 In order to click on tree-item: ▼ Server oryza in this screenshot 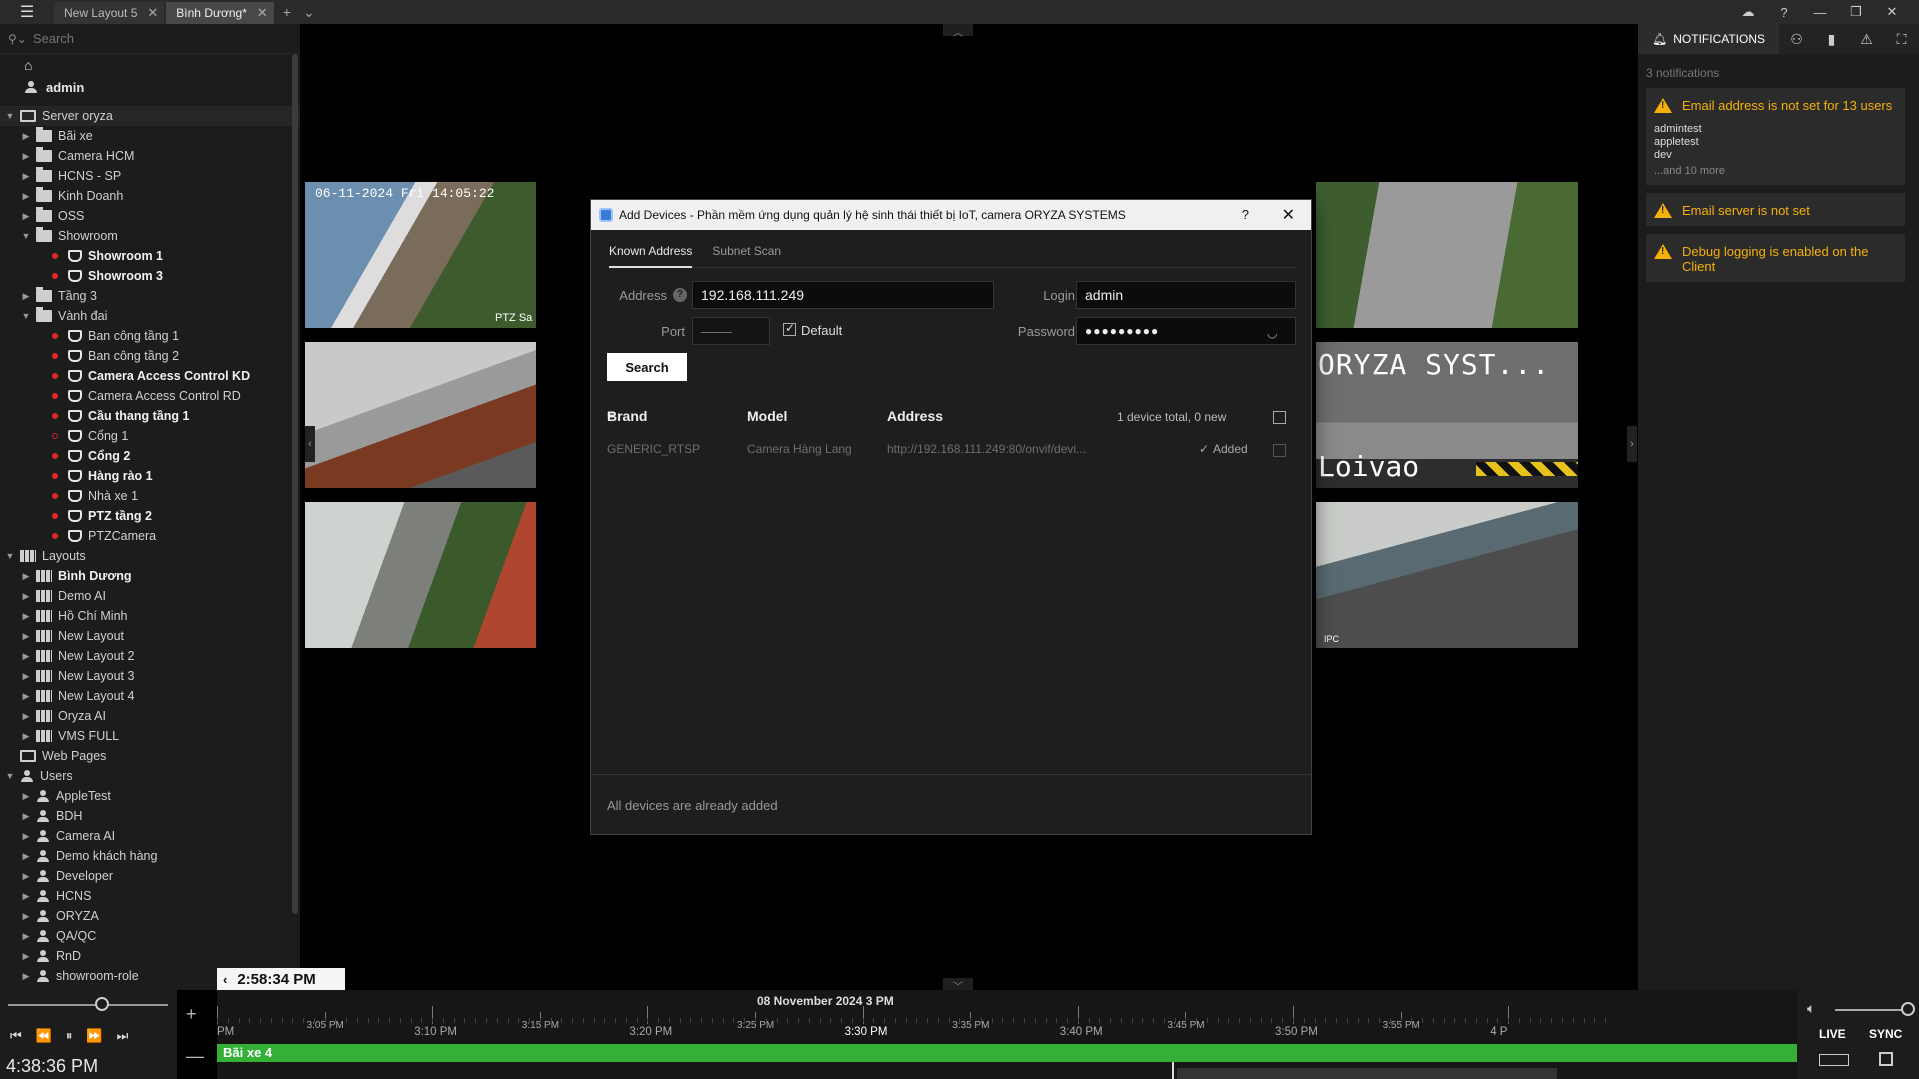, I will do `click(150, 116)`.